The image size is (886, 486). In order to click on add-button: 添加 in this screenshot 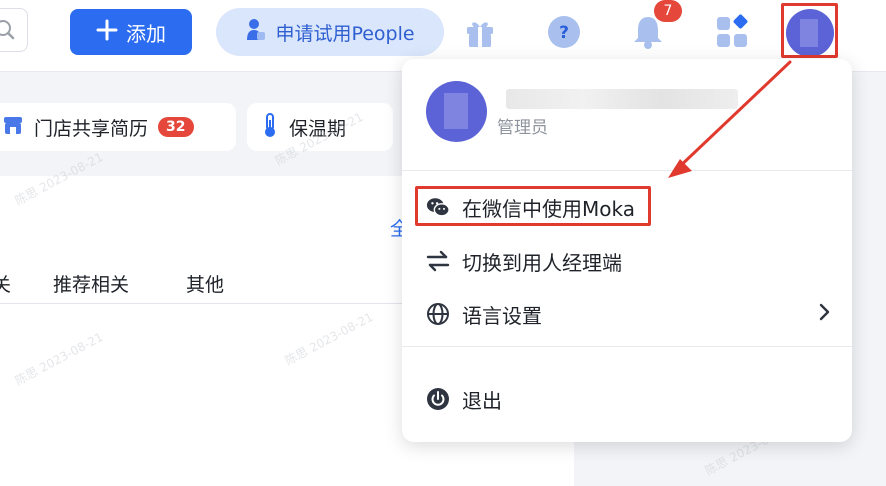, I will do `click(131, 32)`.